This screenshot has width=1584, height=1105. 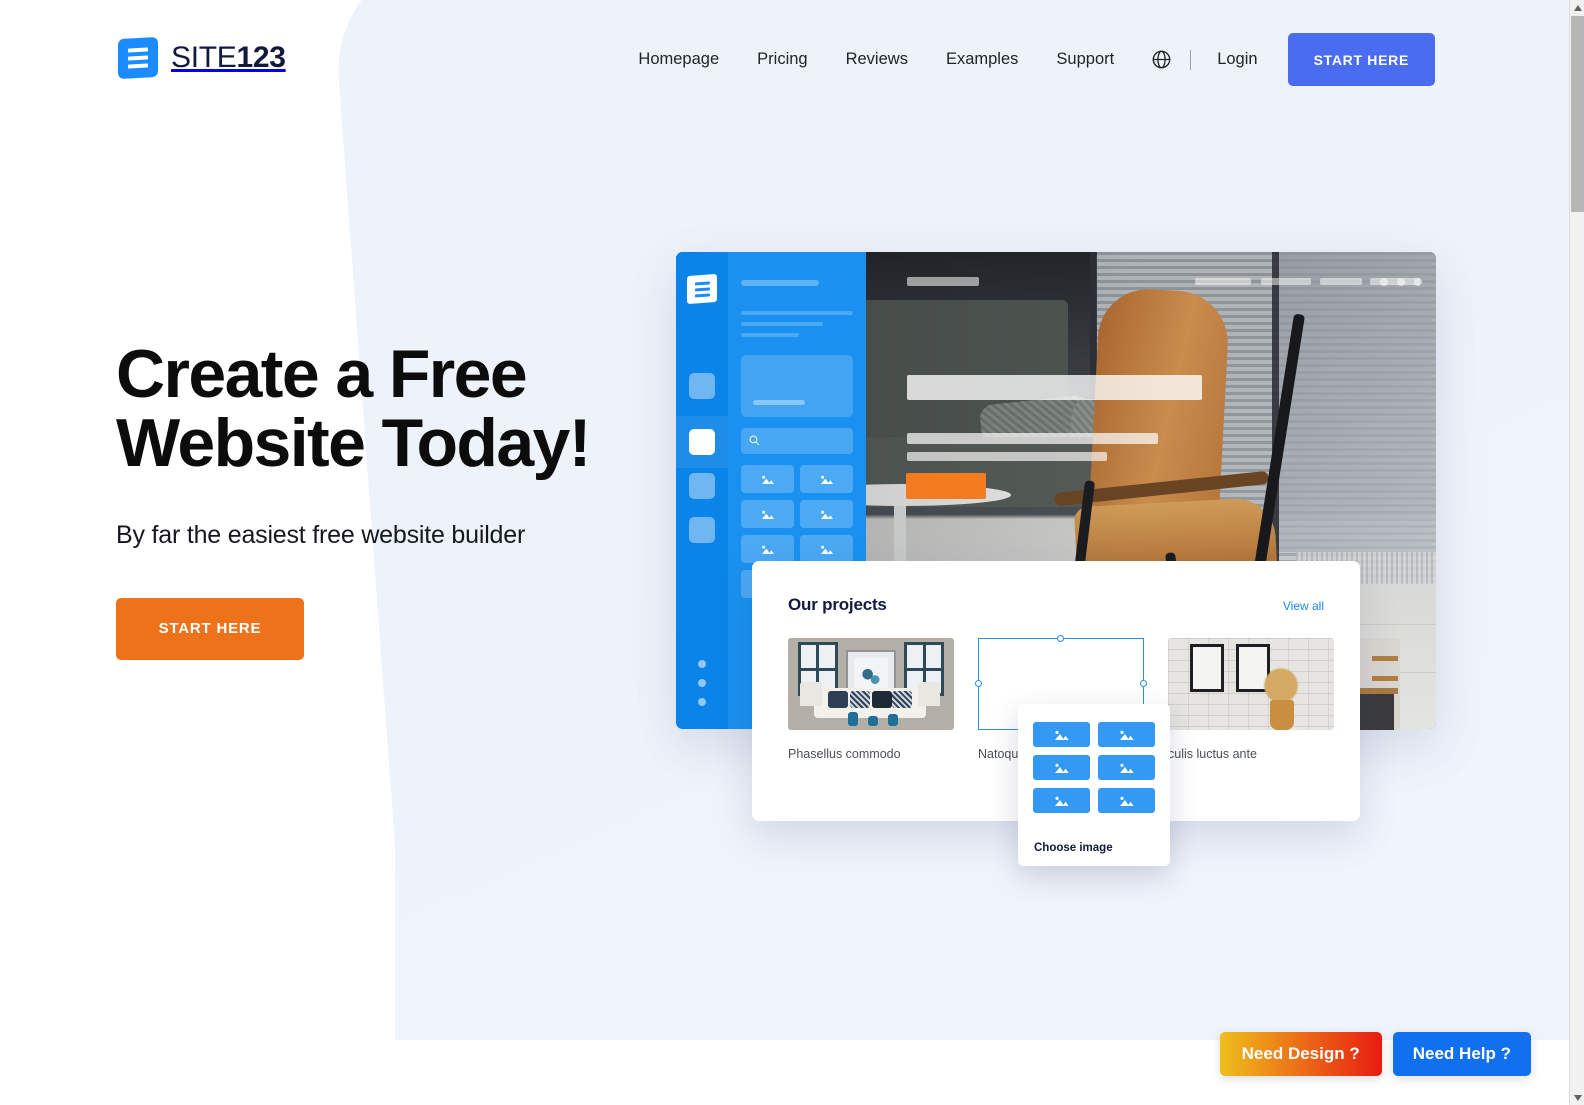 What do you see at coordinates (943, 281) in the screenshot?
I see `site-logo-placeholder` at bounding box center [943, 281].